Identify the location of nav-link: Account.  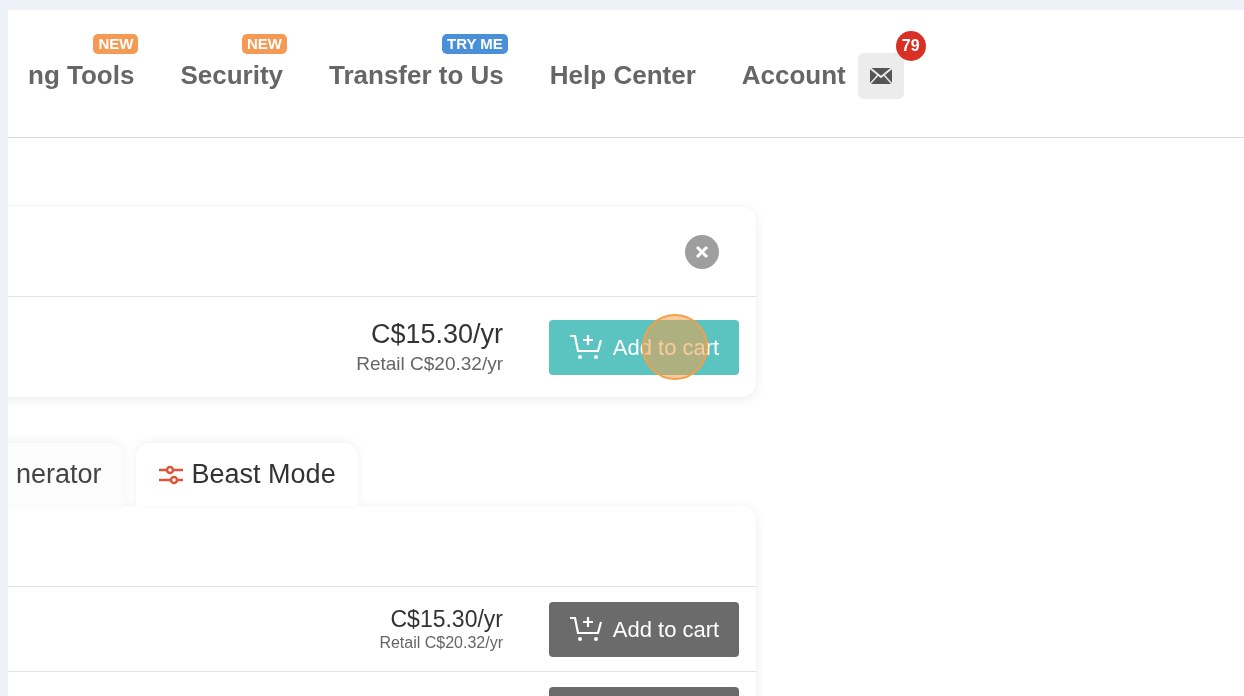
(793, 74).